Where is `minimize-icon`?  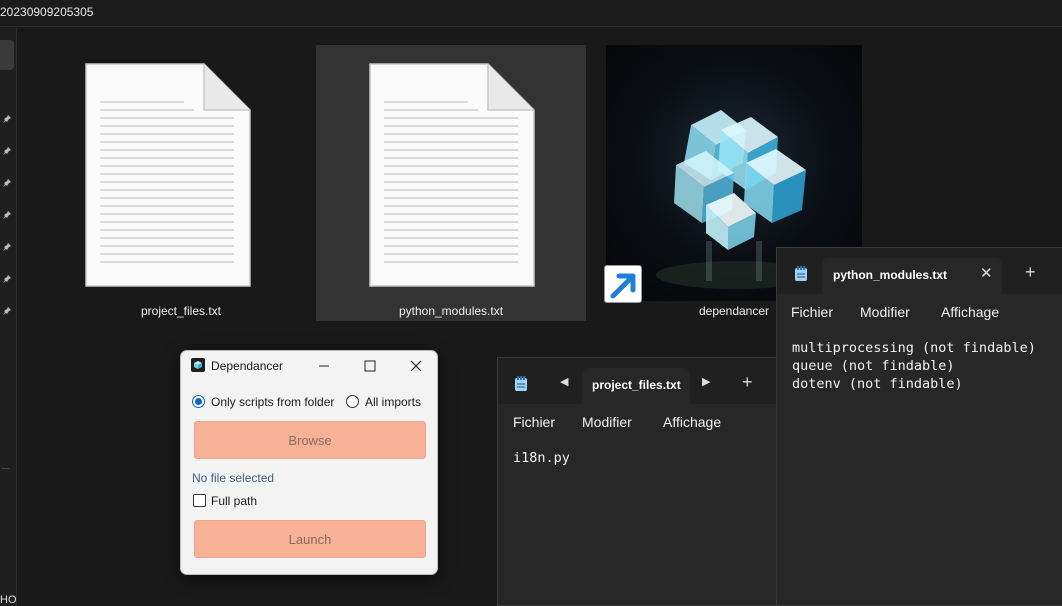 minimize-icon is located at coordinates (324, 366).